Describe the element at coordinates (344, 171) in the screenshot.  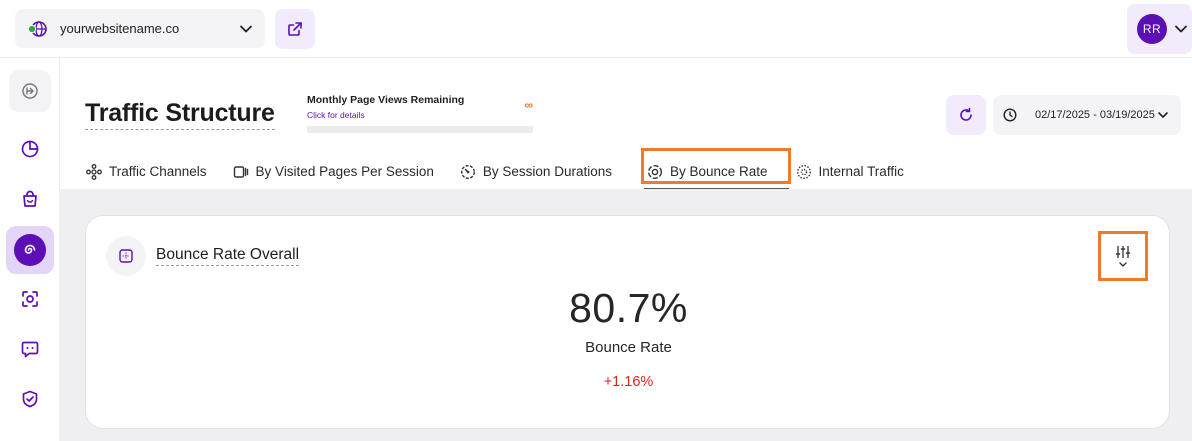
I see `tab-label: By Visited Pages Per Session` at that location.